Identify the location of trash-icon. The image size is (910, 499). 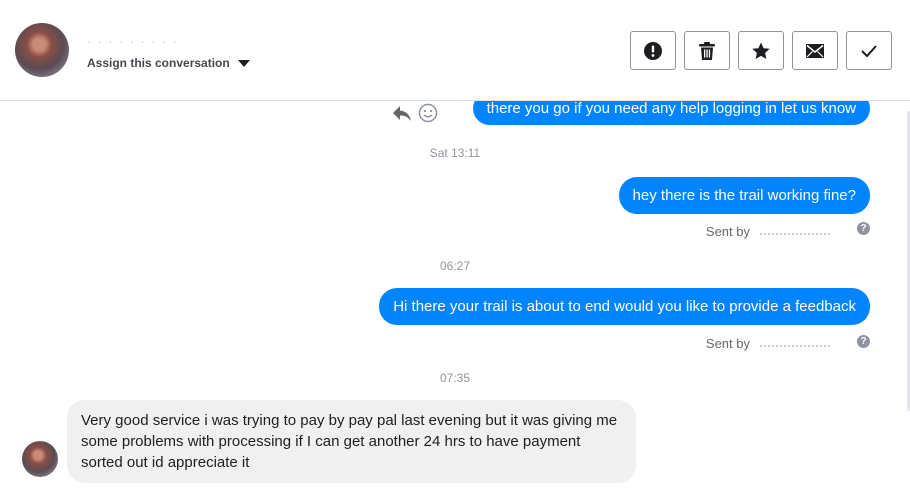
(707, 50).